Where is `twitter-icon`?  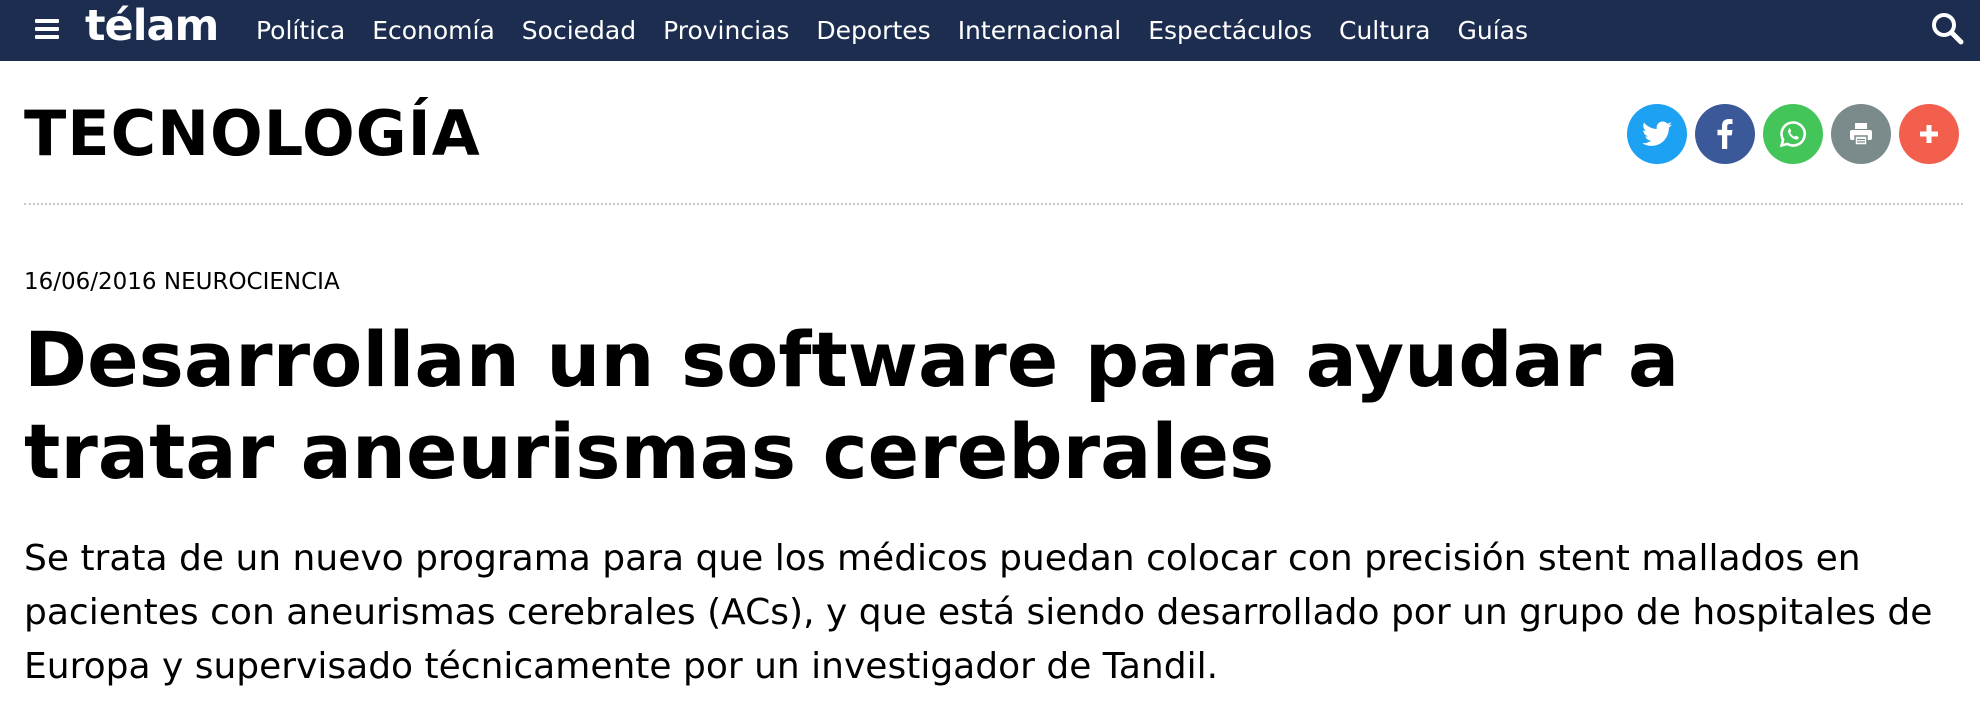
twitter-icon is located at coordinates (1657, 134).